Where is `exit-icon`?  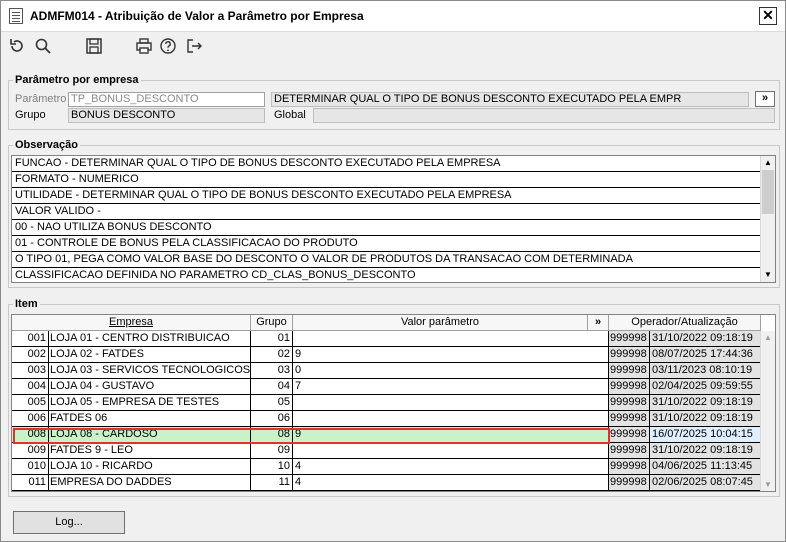
exit-icon is located at coordinates (194, 47).